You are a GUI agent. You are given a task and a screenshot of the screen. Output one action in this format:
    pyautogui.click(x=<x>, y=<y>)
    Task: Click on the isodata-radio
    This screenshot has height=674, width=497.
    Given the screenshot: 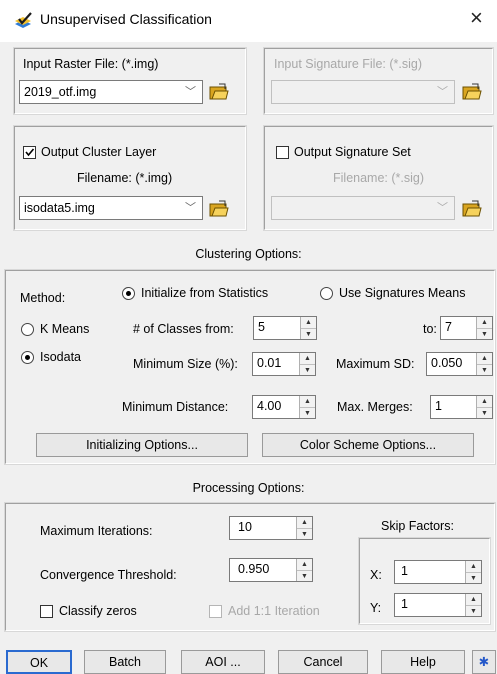 What is the action you would take?
    pyautogui.click(x=27, y=357)
    